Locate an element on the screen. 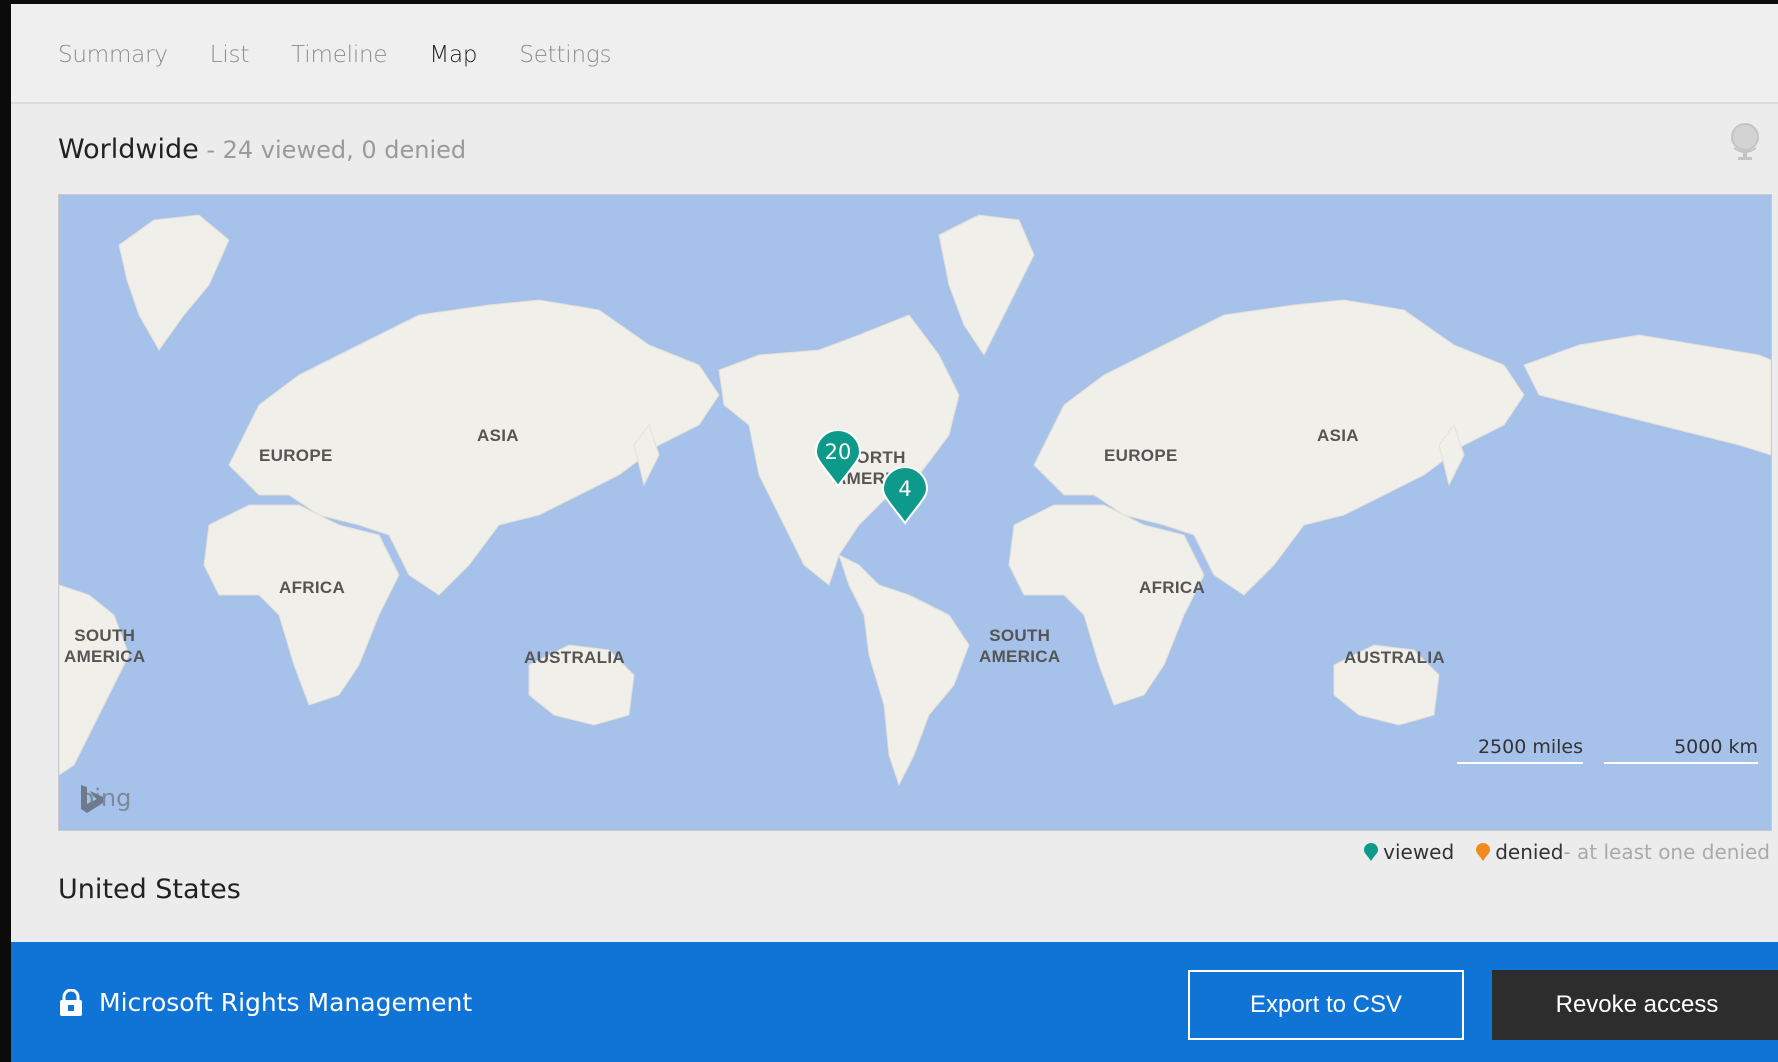 The height and width of the screenshot is (1062, 1778). label-south-america-left: SOUTH AMERICA is located at coordinates (105, 646).